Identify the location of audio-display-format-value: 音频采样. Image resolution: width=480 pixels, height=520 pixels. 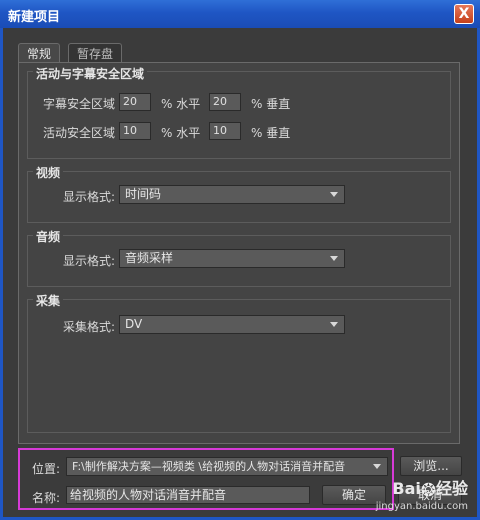
(149, 258).